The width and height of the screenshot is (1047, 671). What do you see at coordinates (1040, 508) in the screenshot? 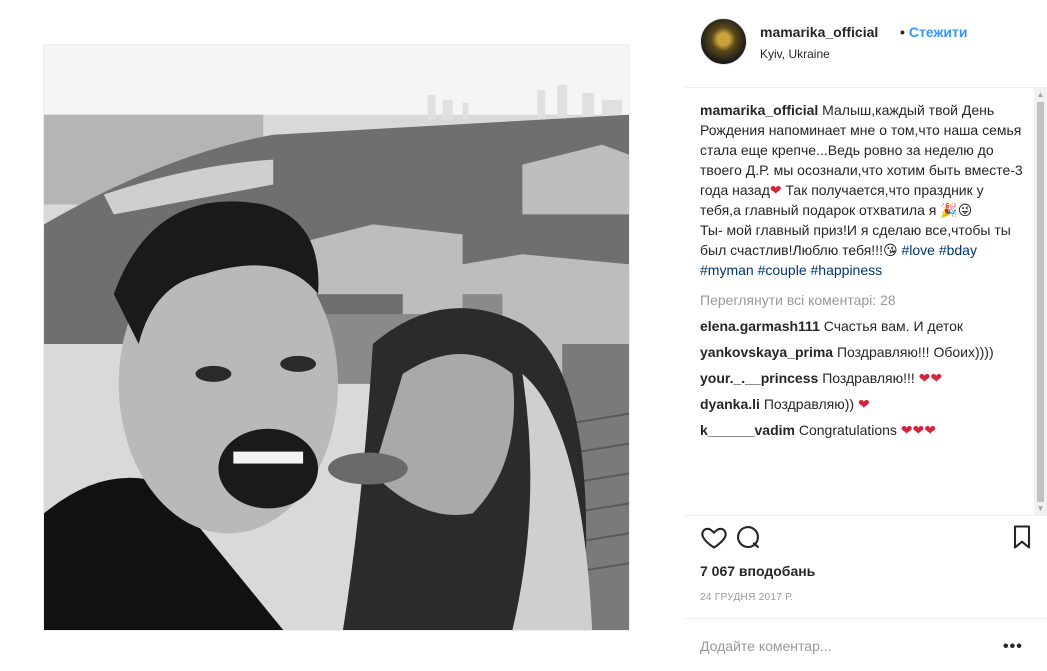
I see `scroll-down-arrow-icon: ▼` at bounding box center [1040, 508].